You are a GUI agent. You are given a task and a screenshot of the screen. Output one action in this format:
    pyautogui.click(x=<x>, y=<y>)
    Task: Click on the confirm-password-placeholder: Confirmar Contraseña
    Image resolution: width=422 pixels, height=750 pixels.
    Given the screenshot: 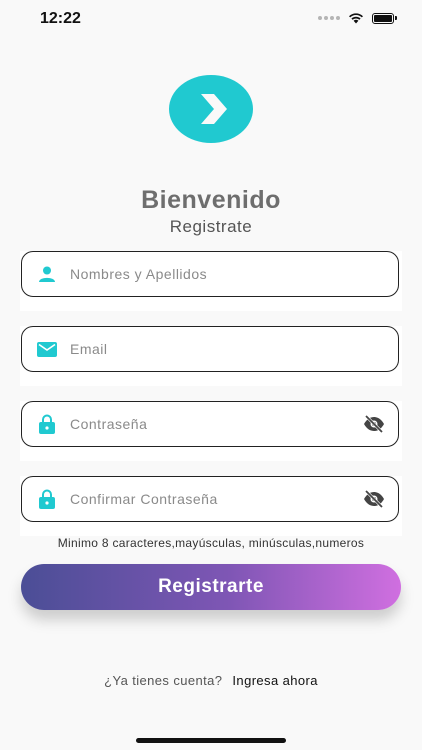 What is the action you would take?
    pyautogui.click(x=144, y=499)
    